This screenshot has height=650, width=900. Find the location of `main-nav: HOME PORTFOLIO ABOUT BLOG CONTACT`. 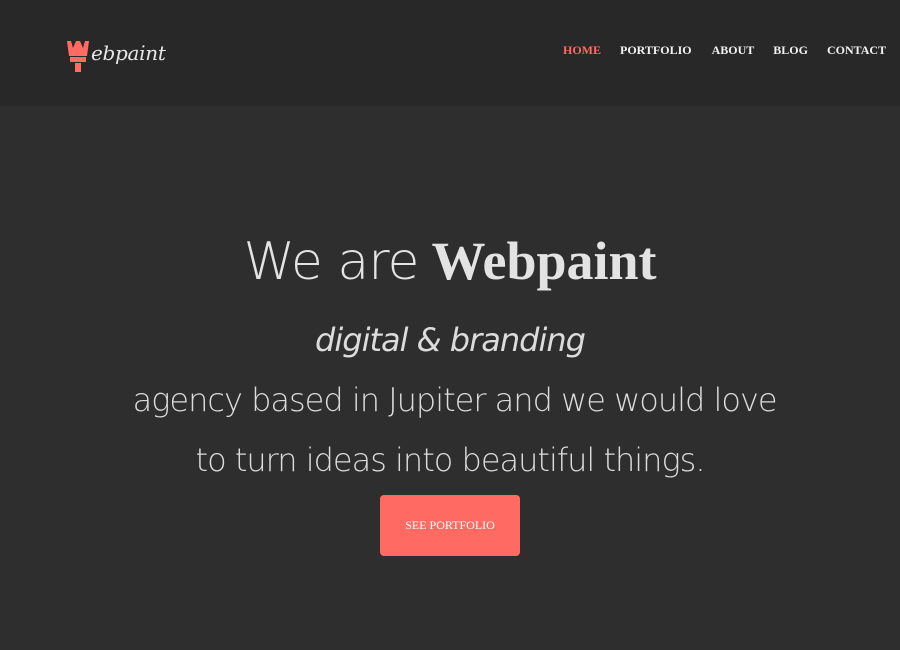

main-nav: HOME PORTFOLIO ABOUT BLOG CONTACT is located at coordinates (724, 50).